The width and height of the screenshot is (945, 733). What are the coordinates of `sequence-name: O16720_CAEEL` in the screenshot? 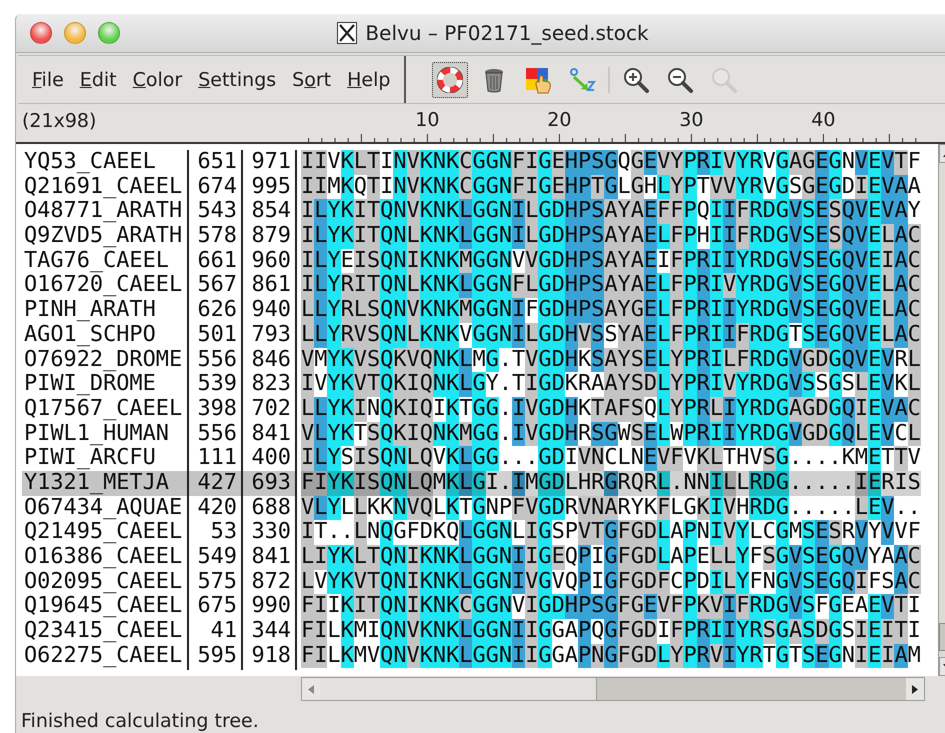 It's located at (104, 285).